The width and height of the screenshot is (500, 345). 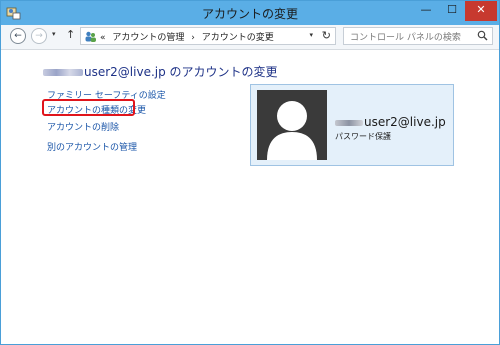 I want to click on breadcrumb-overflow: «, so click(x=103, y=38).